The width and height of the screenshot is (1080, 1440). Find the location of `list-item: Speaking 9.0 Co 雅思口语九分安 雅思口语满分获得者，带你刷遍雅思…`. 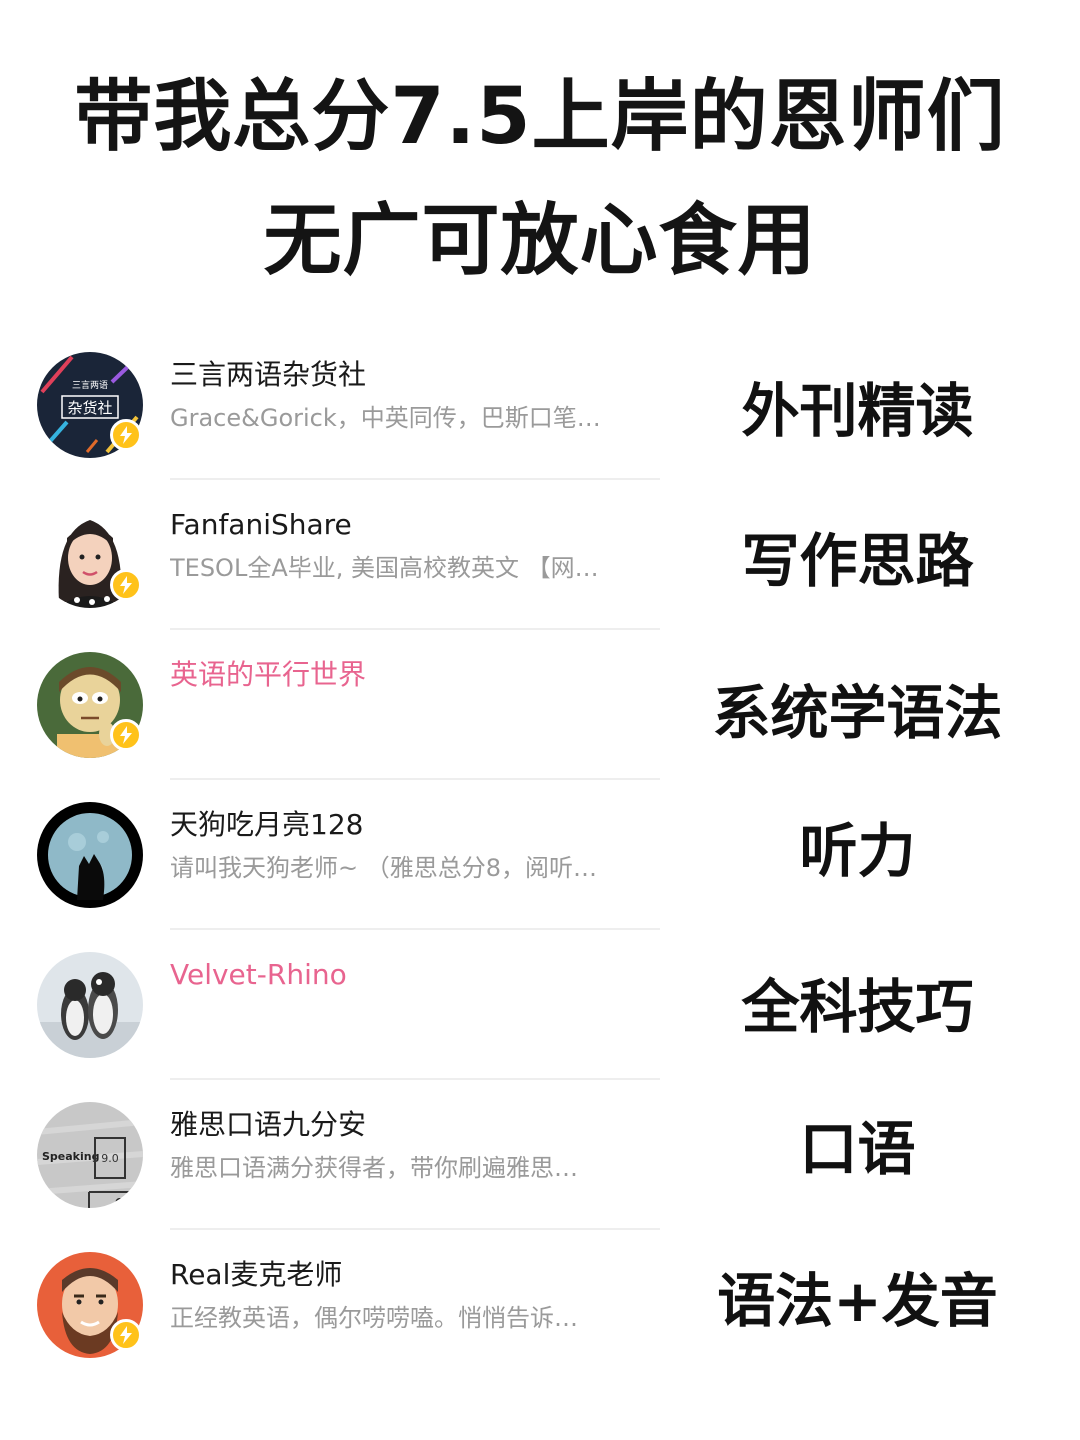

list-item: Speaking 9.0 Co 雅思口语九分安 雅思口语满分获得者，带你刷遍雅思… is located at coordinates (540, 1155).